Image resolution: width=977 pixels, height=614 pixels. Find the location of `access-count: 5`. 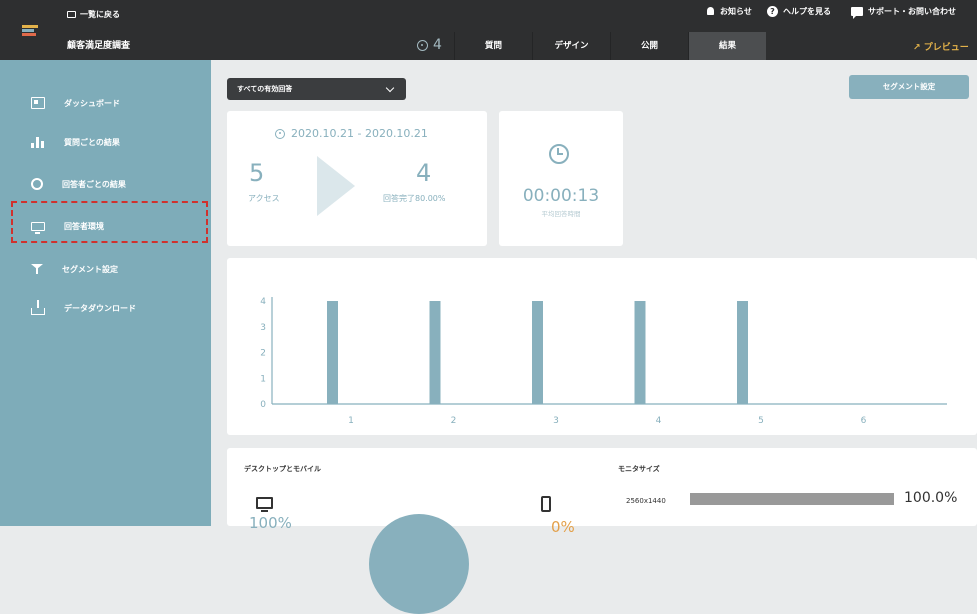

access-count: 5 is located at coordinates (257, 173).